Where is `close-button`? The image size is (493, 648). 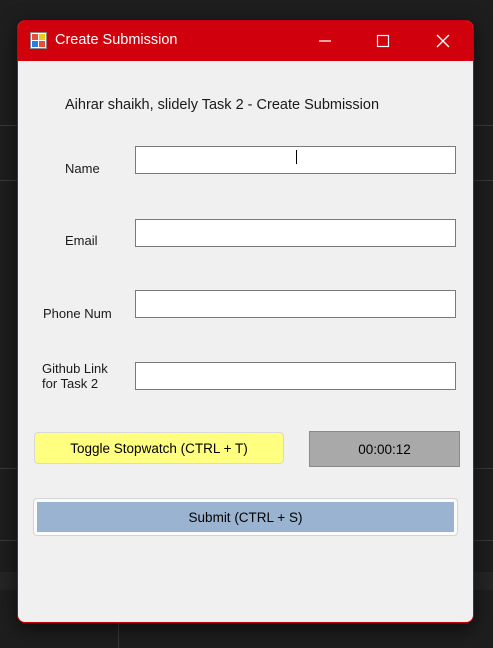 close-button is located at coordinates (443, 41).